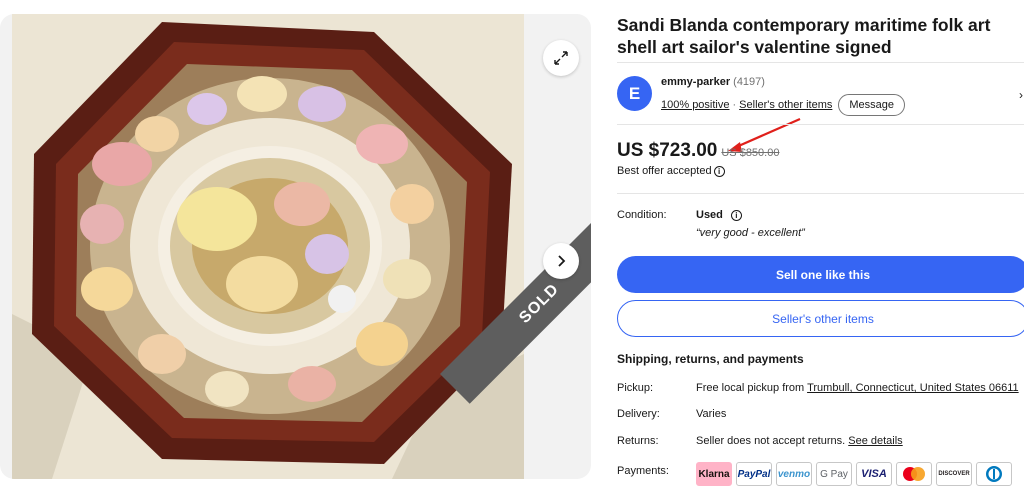 The image size is (1024, 495). I want to click on condition-text: Used, so click(709, 215).